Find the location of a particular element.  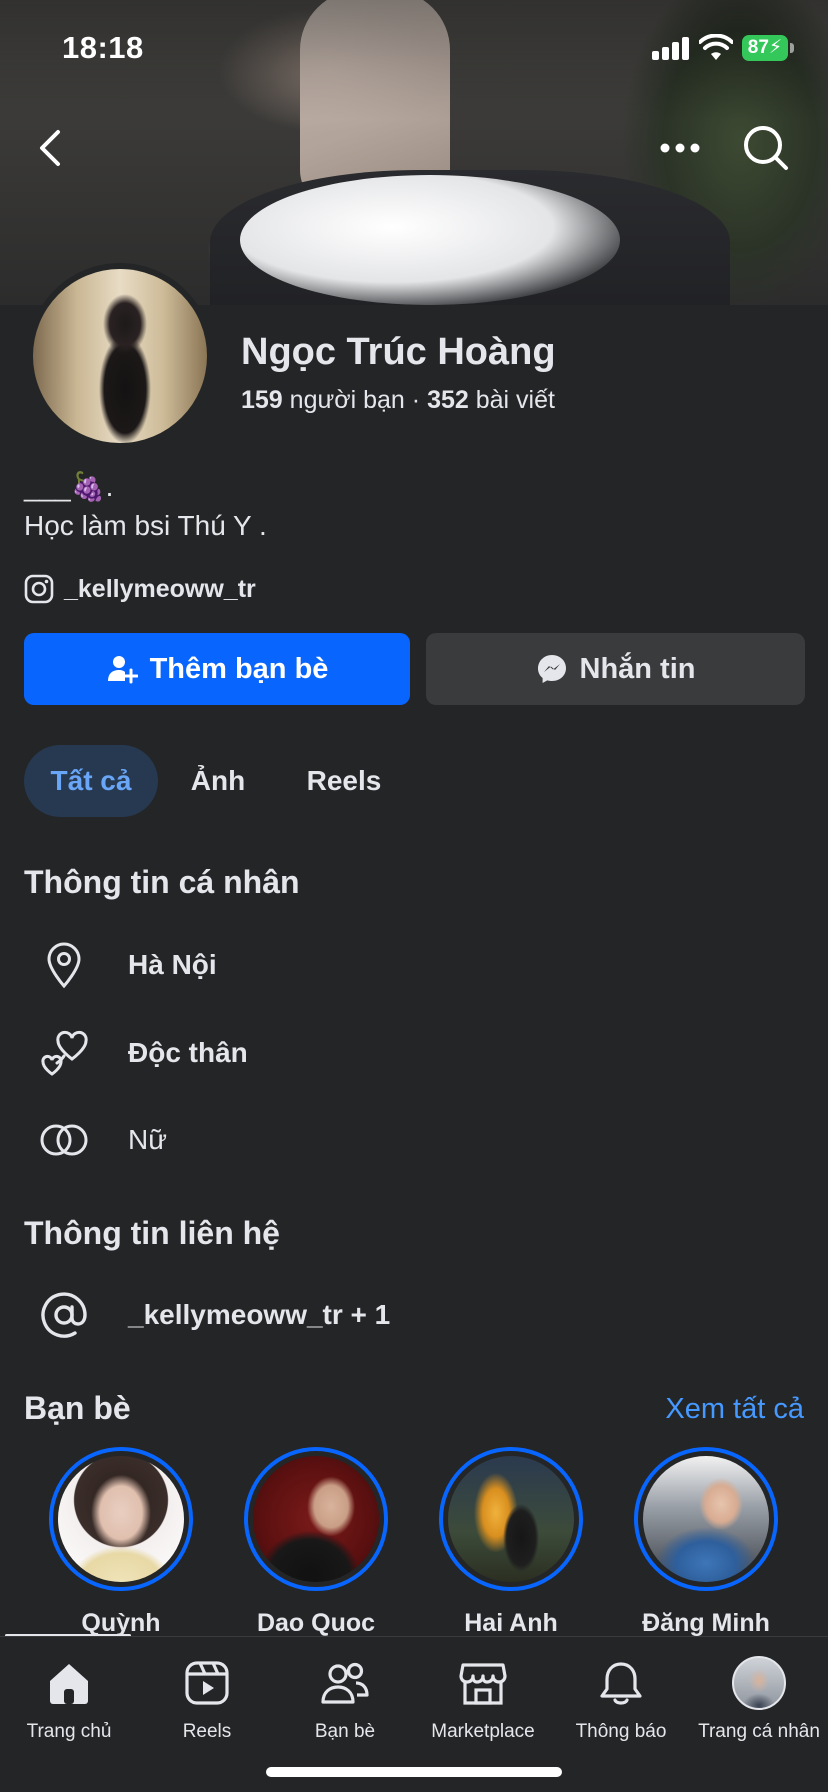

nav-home: Trang chủ is located at coordinates (69, 1697).